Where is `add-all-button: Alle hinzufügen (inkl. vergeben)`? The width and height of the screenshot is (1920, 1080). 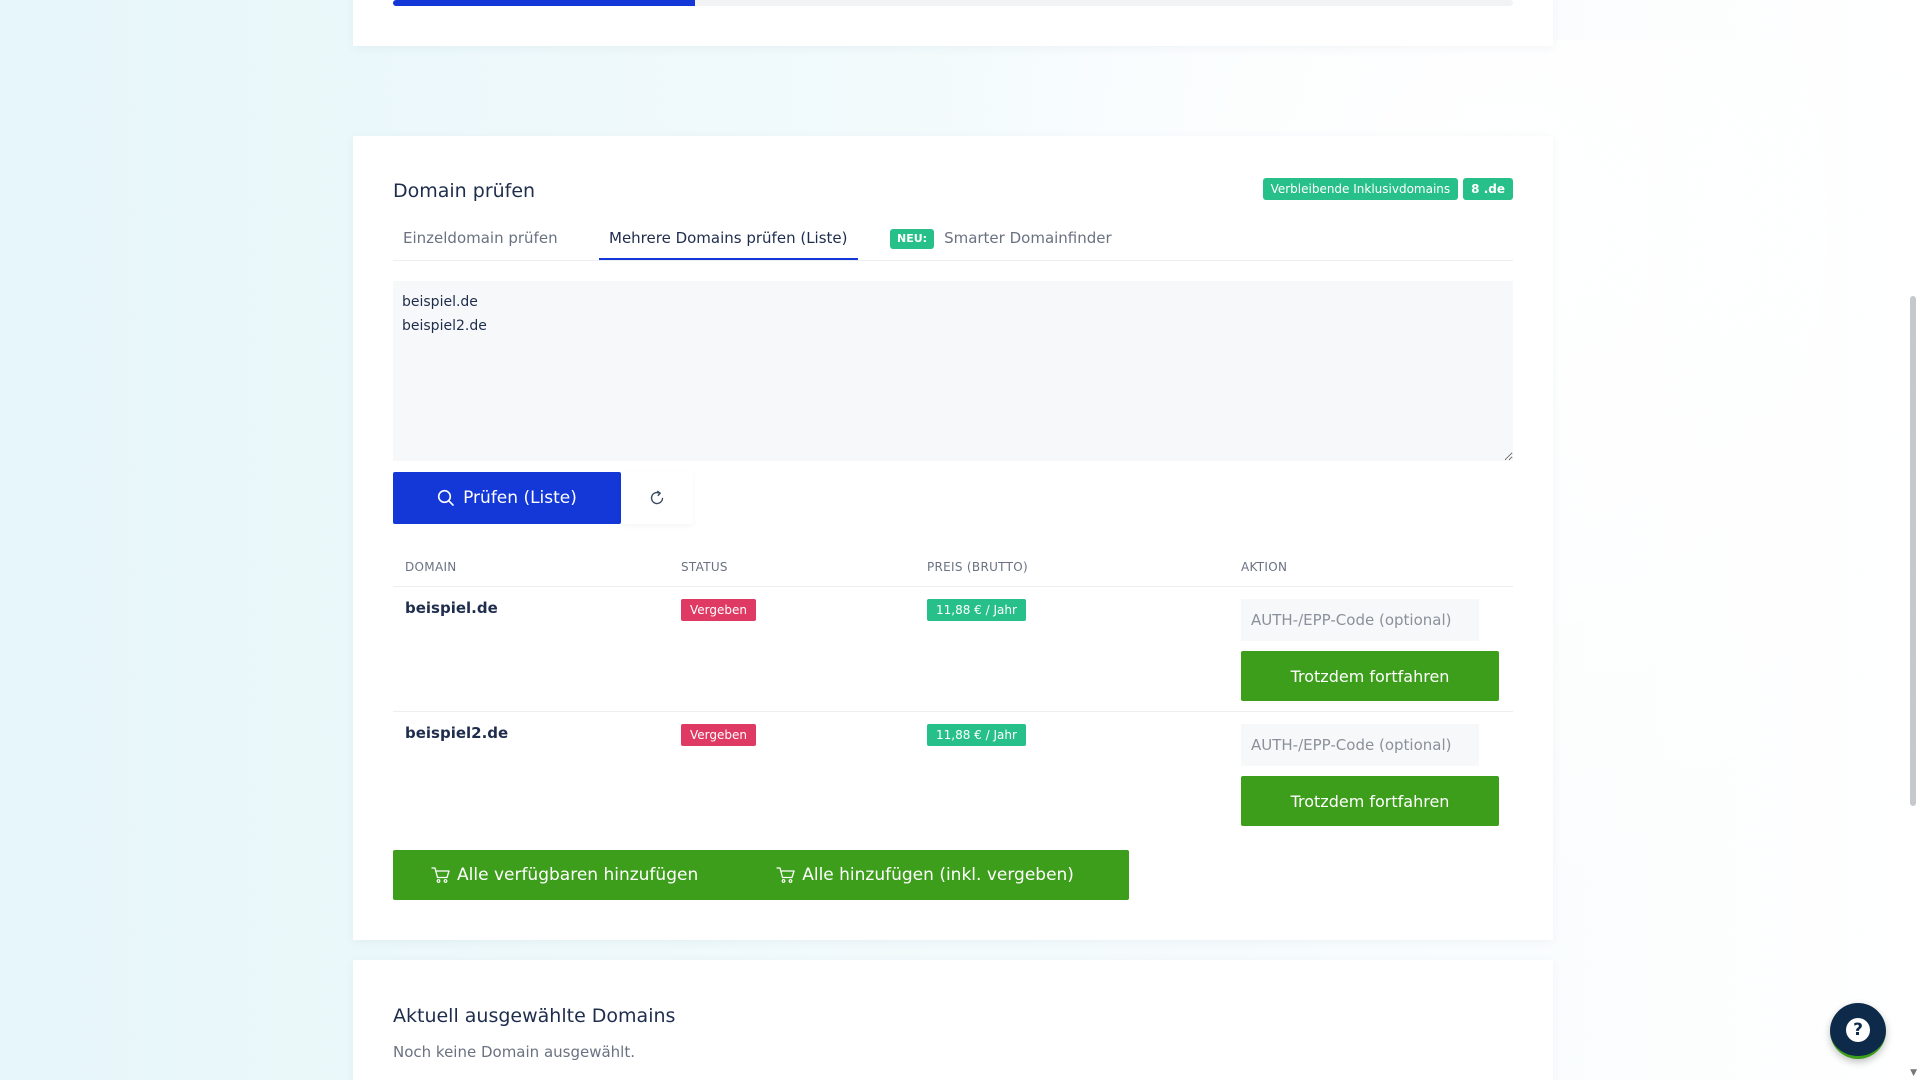
add-all-button: Alle hinzufügen (inkl. vergeben) is located at coordinates (886, 875).